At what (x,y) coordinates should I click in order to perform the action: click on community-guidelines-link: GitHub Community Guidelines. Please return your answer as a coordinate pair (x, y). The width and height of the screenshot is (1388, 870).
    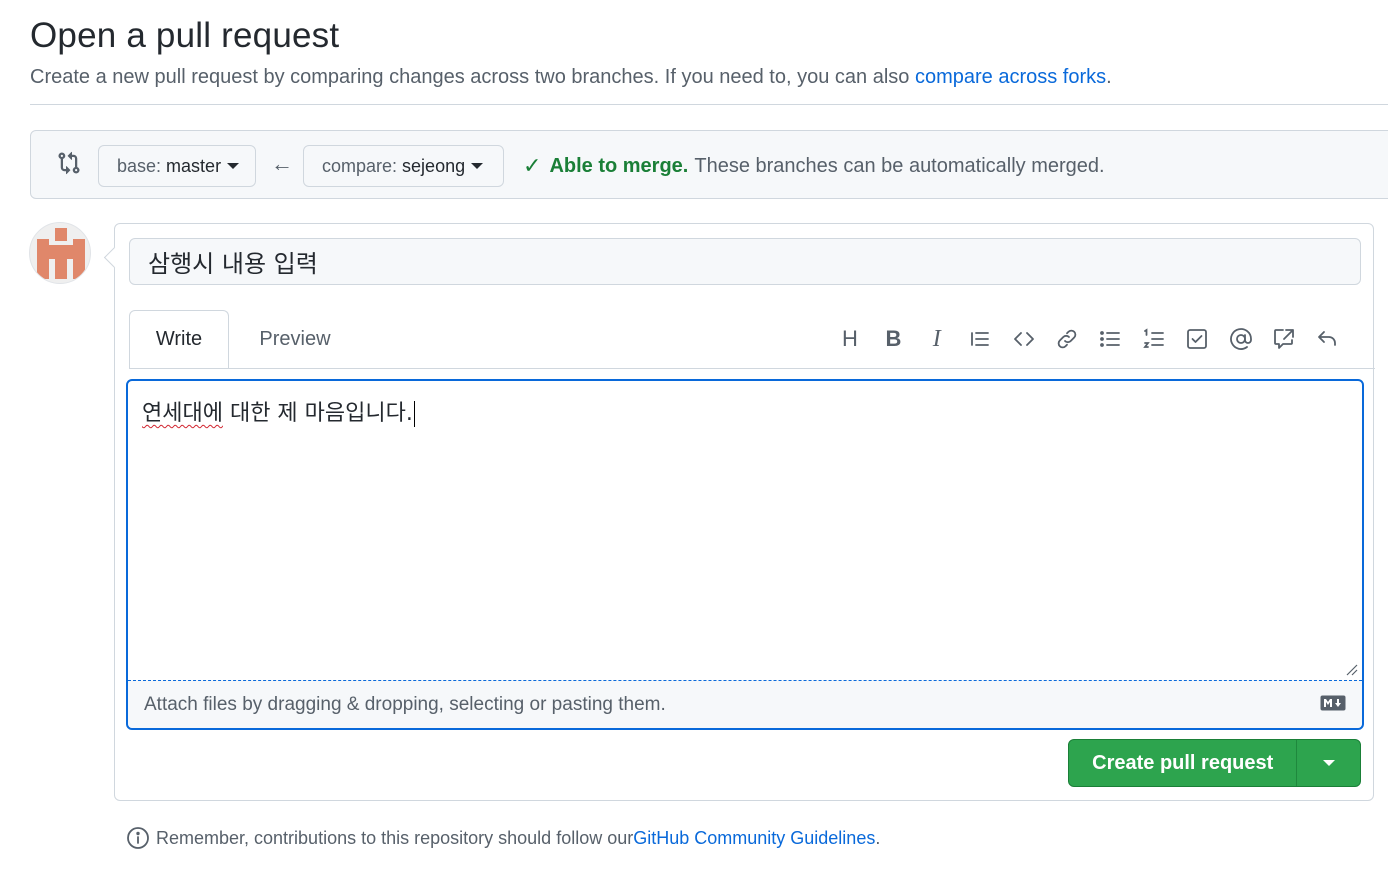
    Looking at the image, I should click on (754, 838).